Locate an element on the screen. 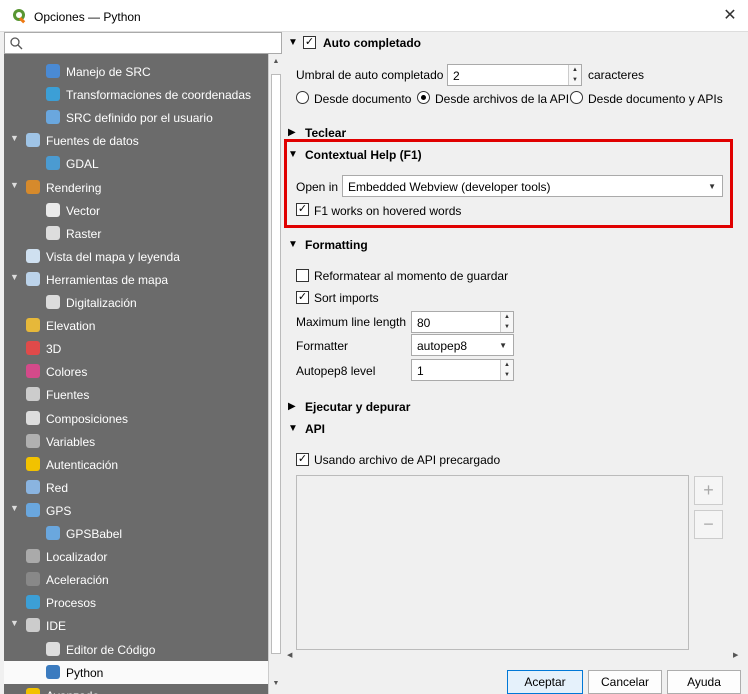 Image resolution: width=748 pixels, height=694 pixels. tree-item-editor-de-código: Editor de Código is located at coordinates (136, 649).